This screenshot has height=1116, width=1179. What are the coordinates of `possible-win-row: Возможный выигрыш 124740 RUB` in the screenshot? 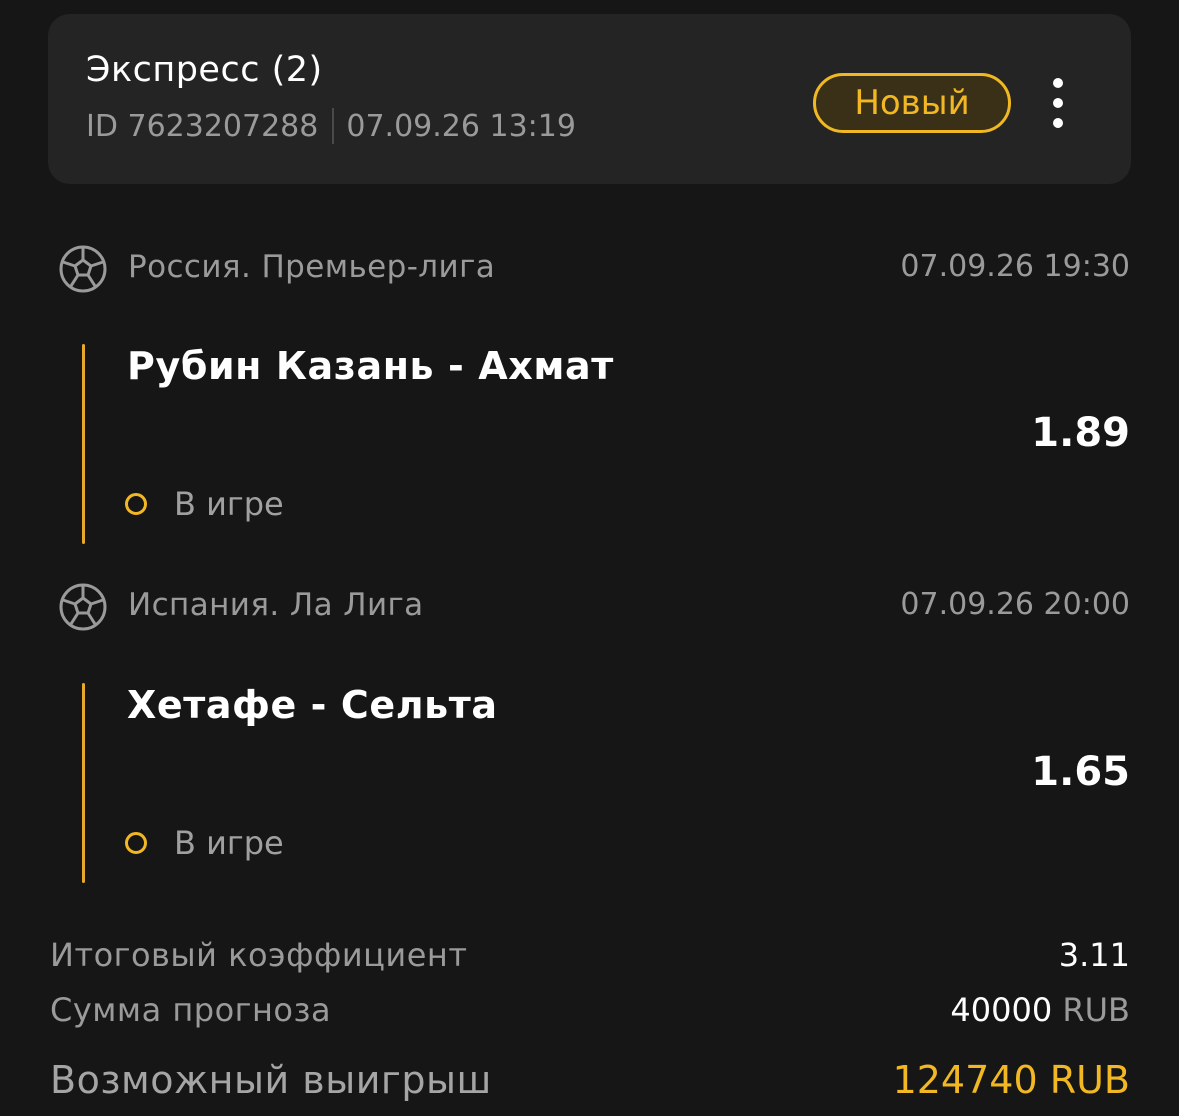 It's located at (590, 1080).